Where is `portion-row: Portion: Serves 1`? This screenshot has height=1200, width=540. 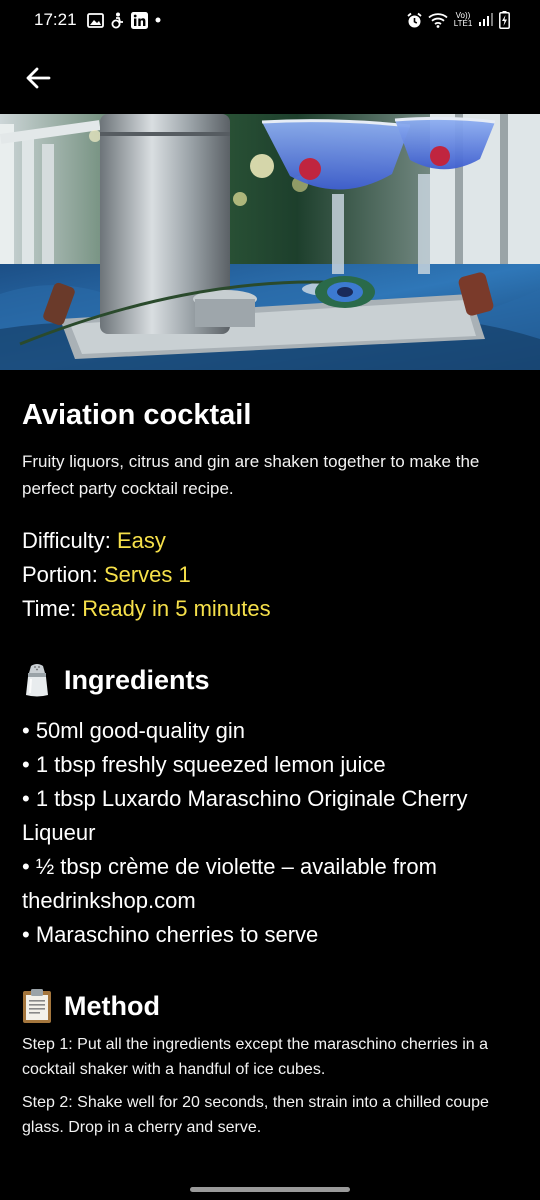 portion-row: Portion: Serves 1 is located at coordinates (270, 575).